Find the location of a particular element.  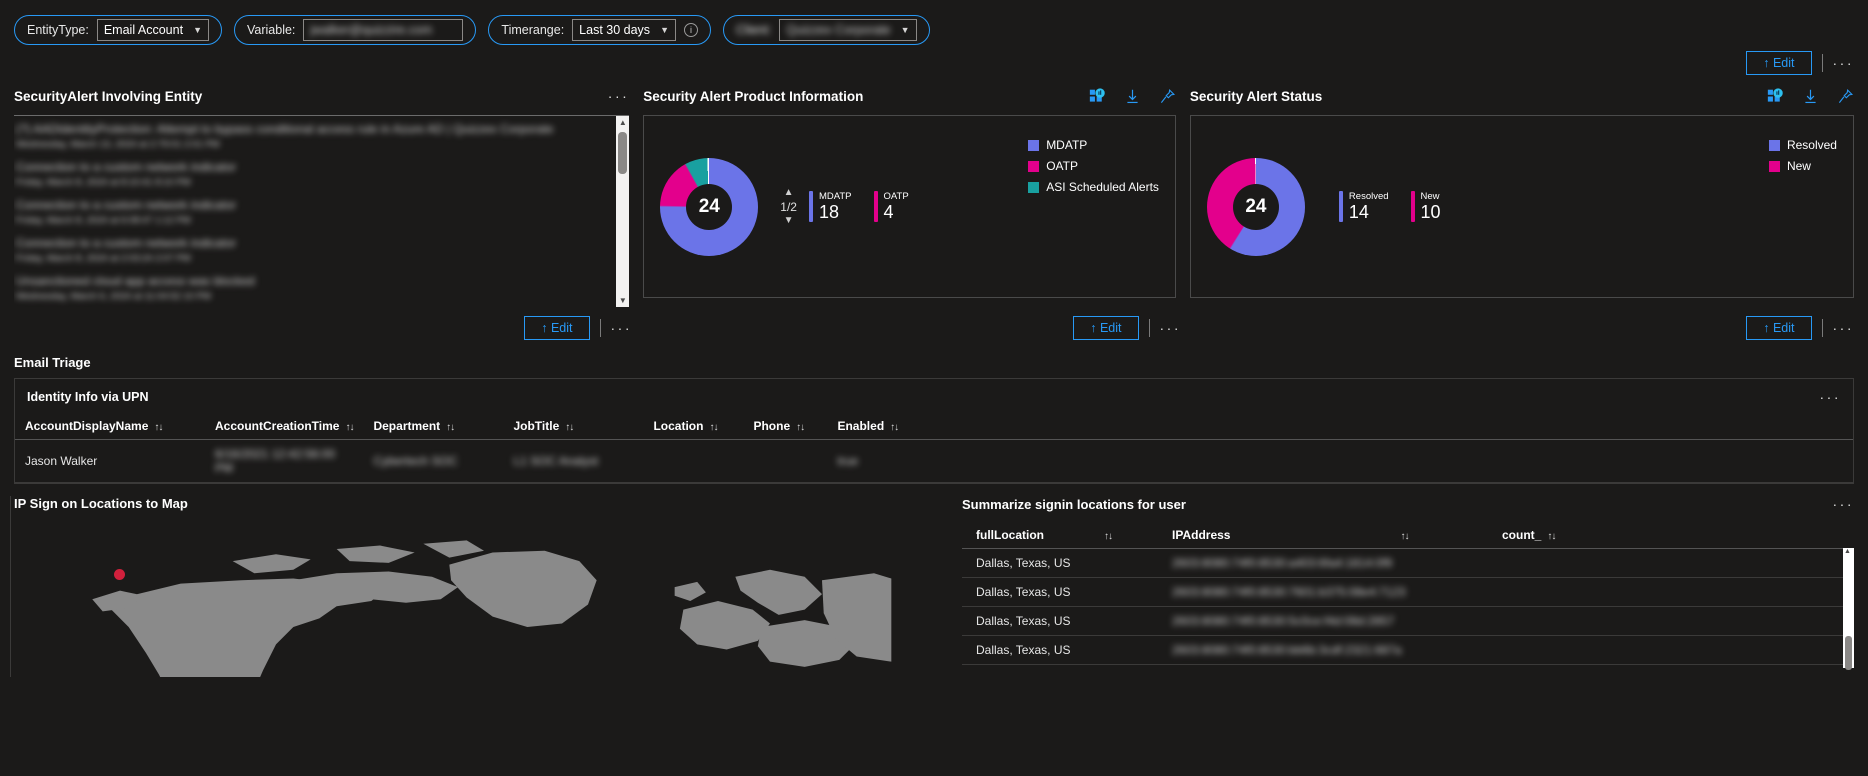

pager-up-icon: ▲ is located at coordinates (789, 193).